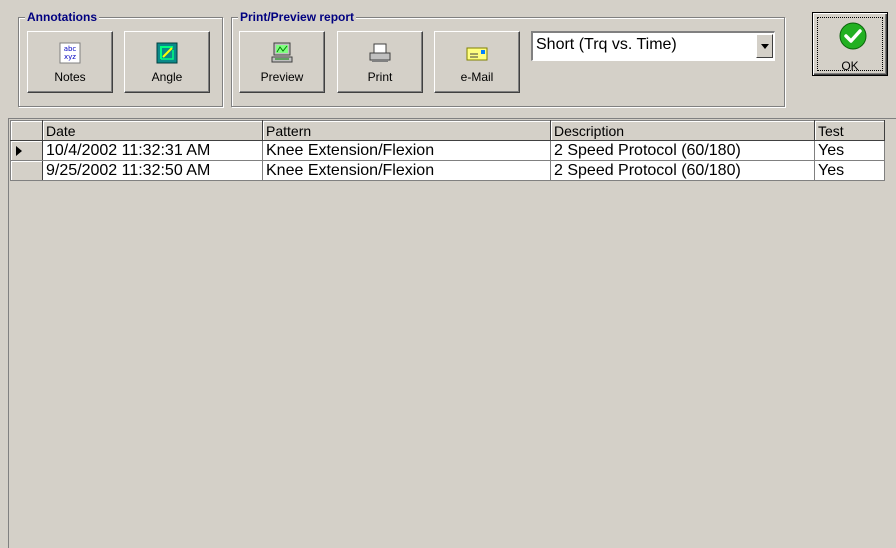 This screenshot has height=548, width=896. Describe the element at coordinates (297, 17) in the screenshot. I see `print-preview-group-title: Print/Preview report` at that location.